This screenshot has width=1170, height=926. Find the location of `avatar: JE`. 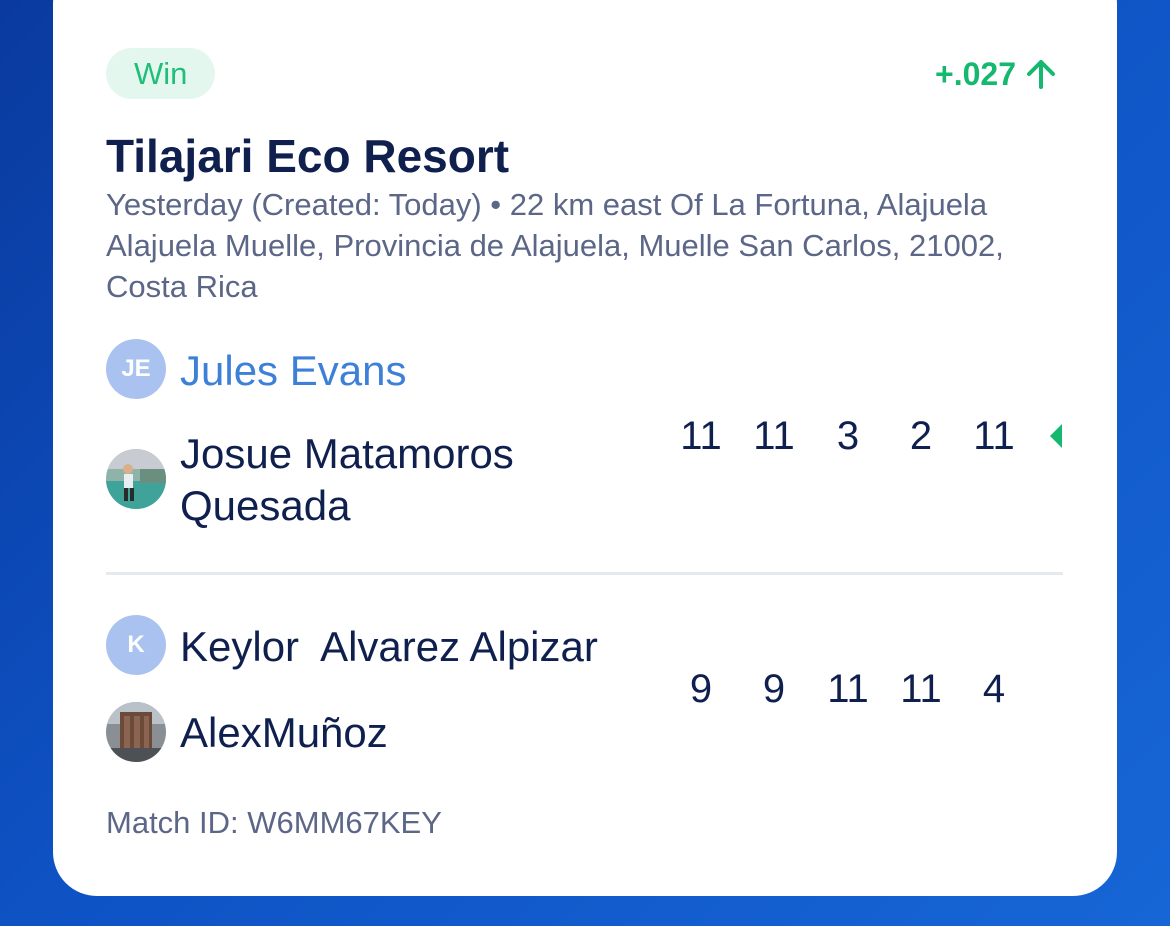

avatar: JE is located at coordinates (136, 369).